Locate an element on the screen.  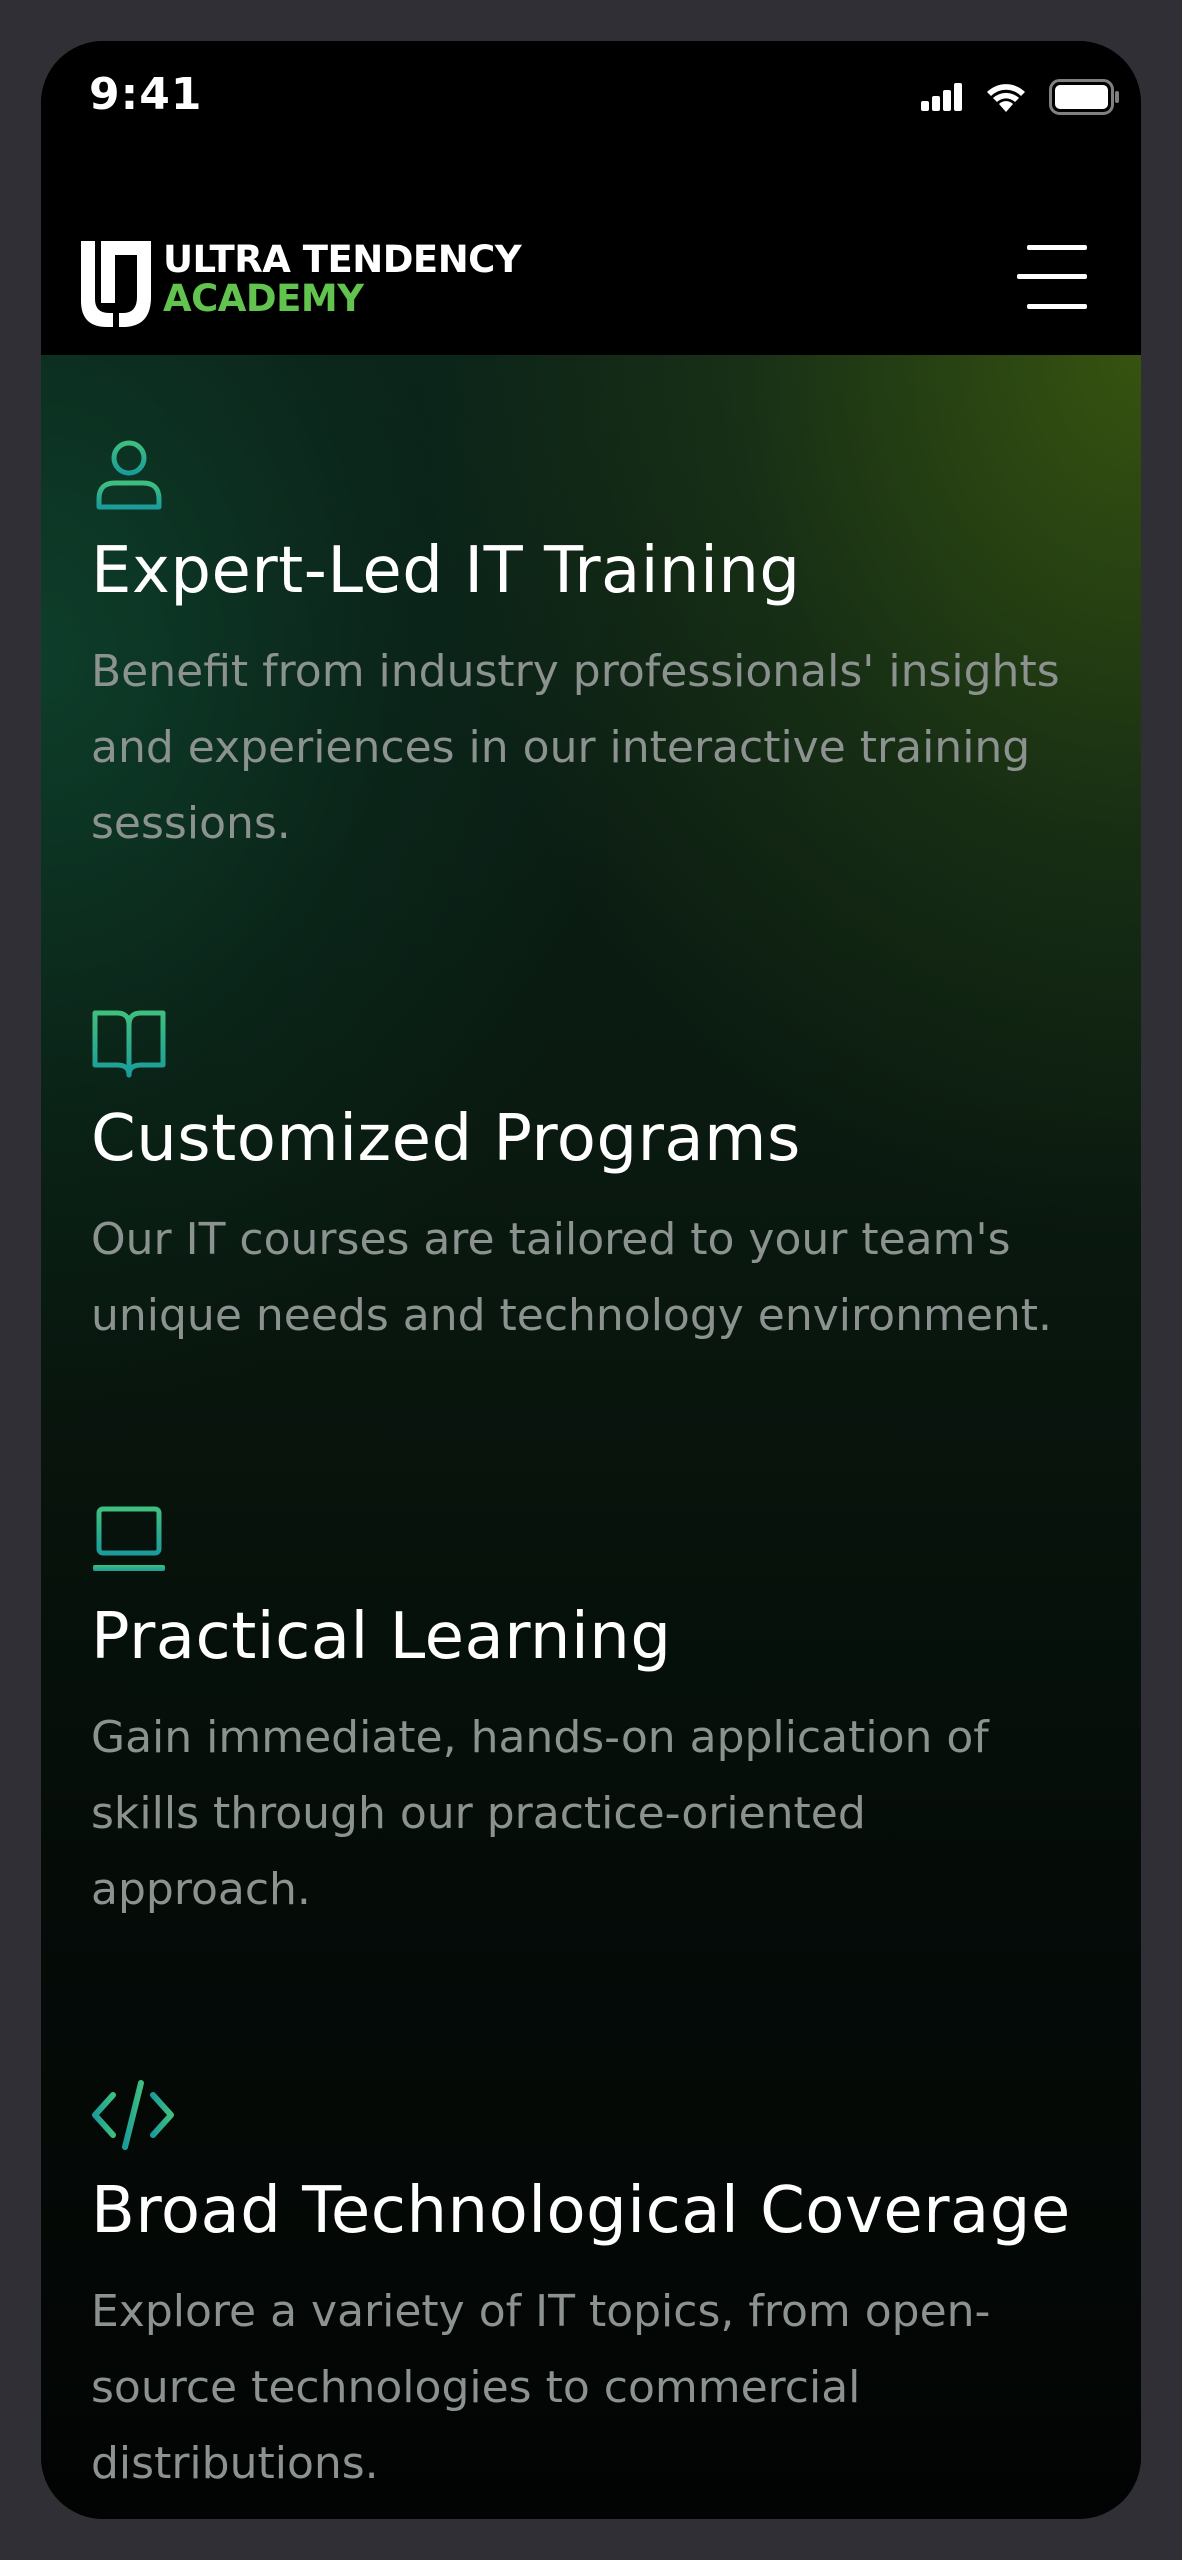
description-line: unique needs and technology environment. is located at coordinates (572, 1315).